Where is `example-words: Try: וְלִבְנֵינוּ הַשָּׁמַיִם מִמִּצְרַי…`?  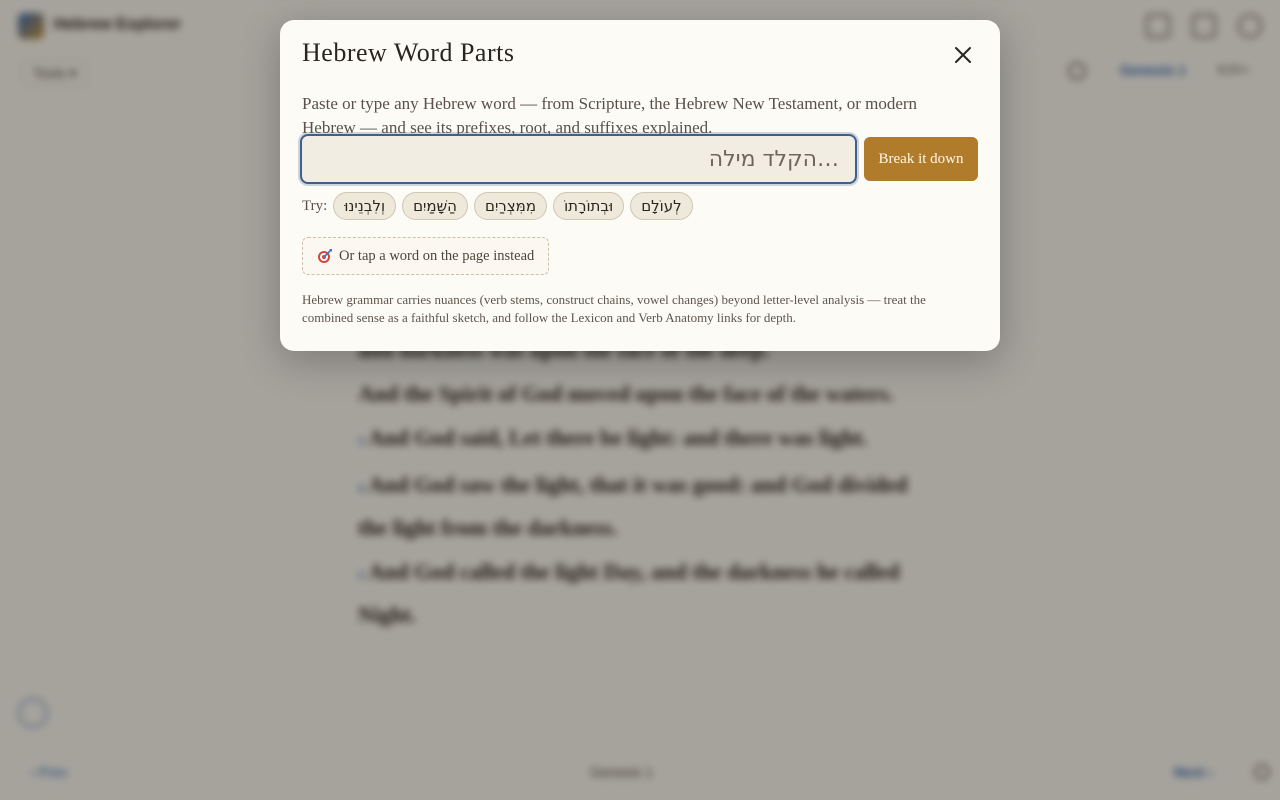 example-words: Try: וְלִבְנֵינוּ הַשָּׁמַיִם מִמִּצְרַי… is located at coordinates (497, 206).